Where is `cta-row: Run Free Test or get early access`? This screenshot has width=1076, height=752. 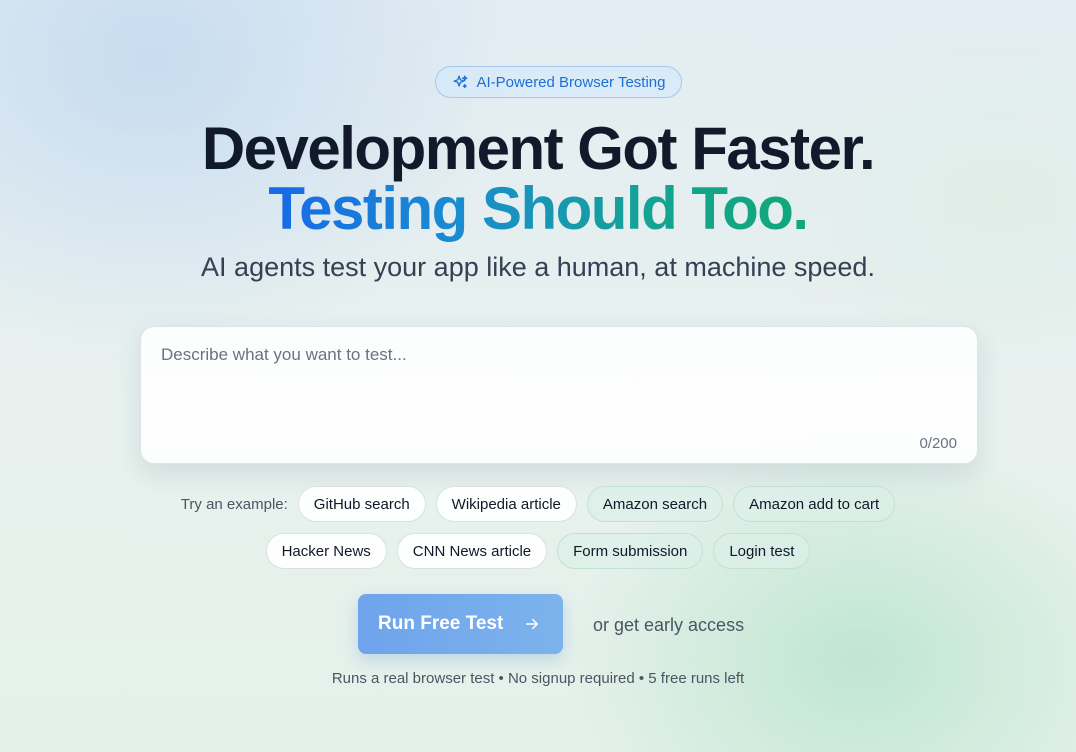
cta-row: Run Free Test or get early access is located at coordinates (538, 624).